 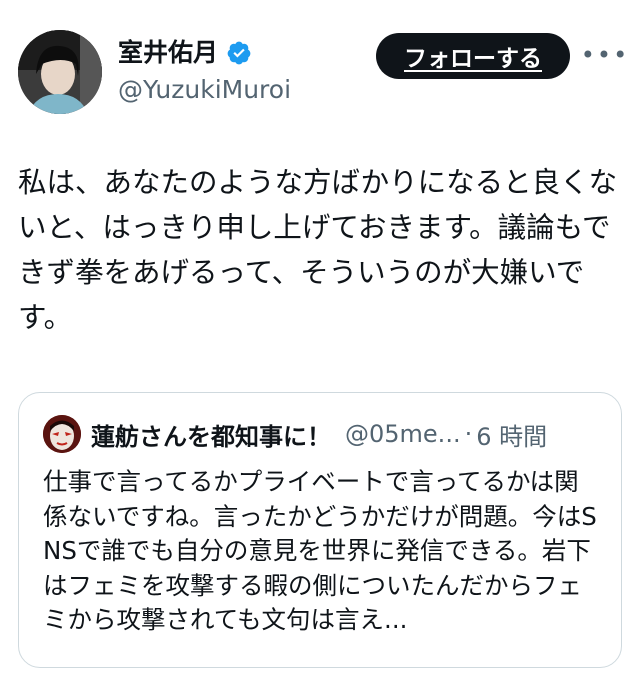 What do you see at coordinates (204, 90) in the screenshot?
I see `author-handle: @YuzukiMuroi` at bounding box center [204, 90].